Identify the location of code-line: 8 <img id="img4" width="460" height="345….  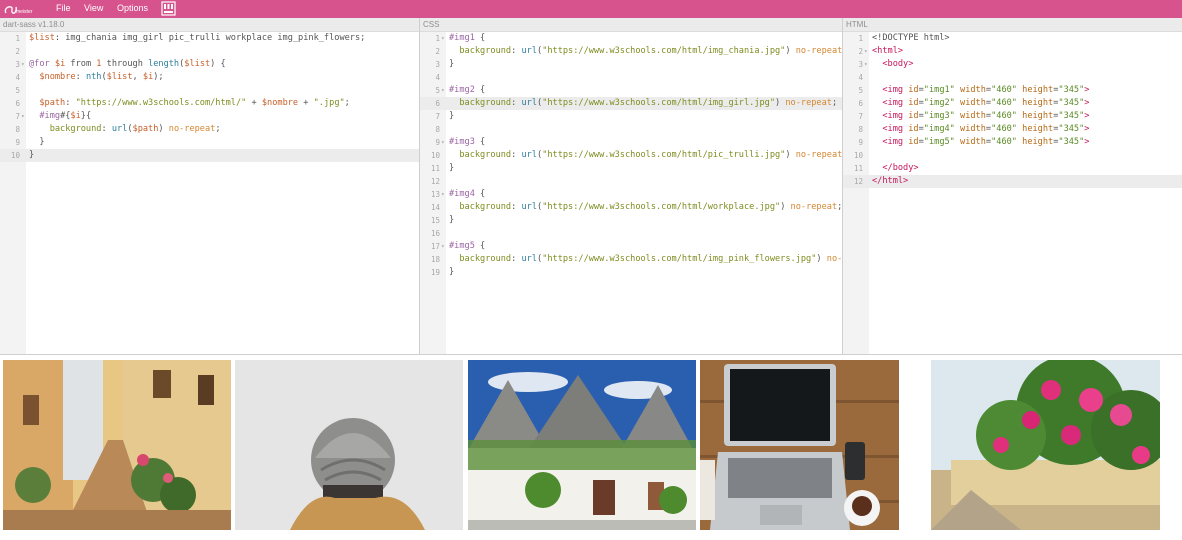
(1012, 129).